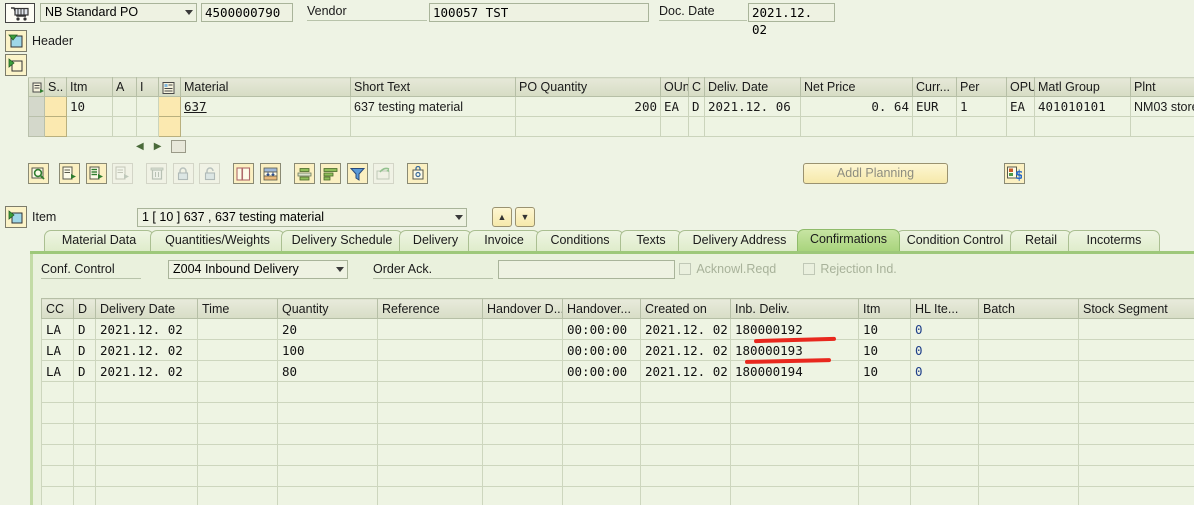 The image size is (1194, 505). I want to click on cell-per: 1, so click(981, 106).